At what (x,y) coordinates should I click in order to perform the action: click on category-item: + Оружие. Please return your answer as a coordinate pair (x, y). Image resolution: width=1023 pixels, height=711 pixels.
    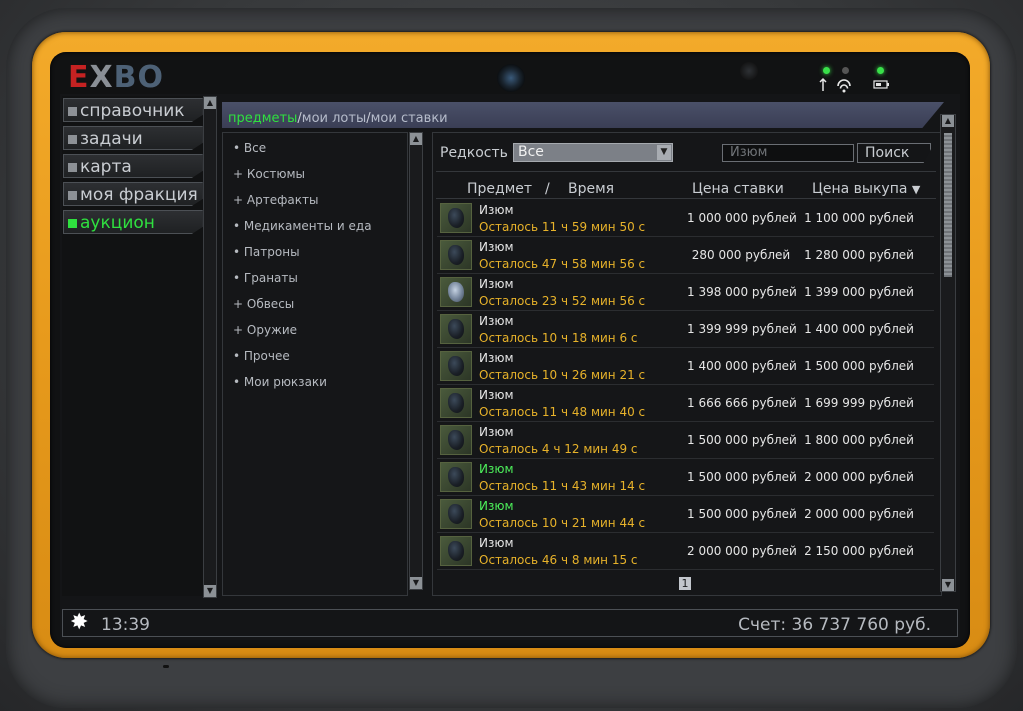
    Looking at the image, I should click on (265, 330).